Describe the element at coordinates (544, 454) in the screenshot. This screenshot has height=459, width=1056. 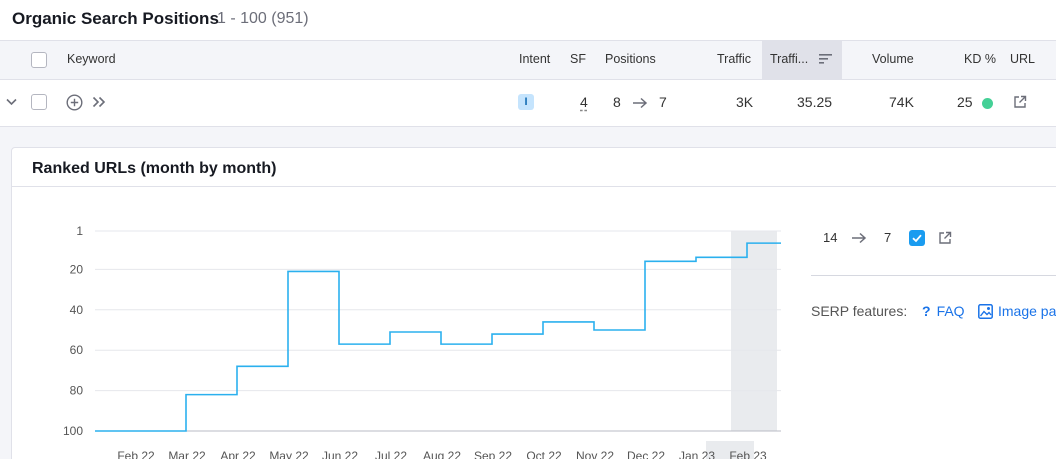
I see `x-tick-label: Oct 22` at that location.